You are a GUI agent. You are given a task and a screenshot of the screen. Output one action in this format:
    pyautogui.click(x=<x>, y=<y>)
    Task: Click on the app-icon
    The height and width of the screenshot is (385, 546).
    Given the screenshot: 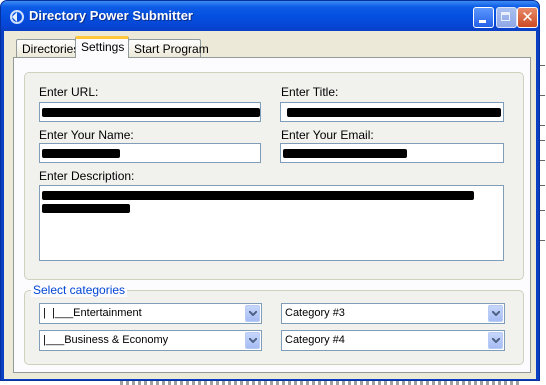 What is the action you would take?
    pyautogui.click(x=17, y=17)
    